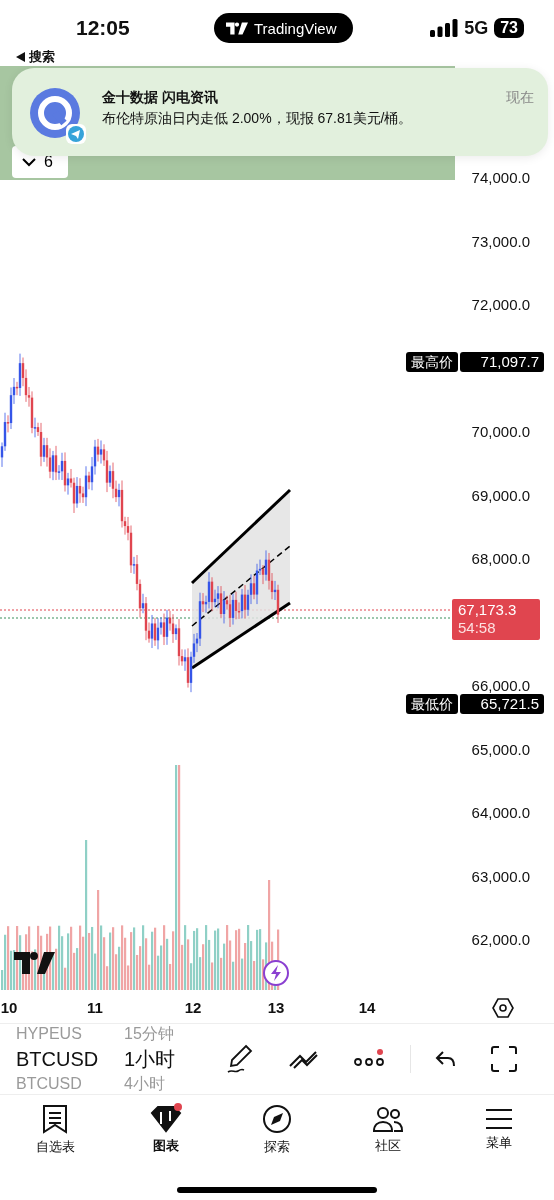  What do you see at coordinates (432, 362) in the screenshot?
I see `price-marker-label: 最高价` at bounding box center [432, 362].